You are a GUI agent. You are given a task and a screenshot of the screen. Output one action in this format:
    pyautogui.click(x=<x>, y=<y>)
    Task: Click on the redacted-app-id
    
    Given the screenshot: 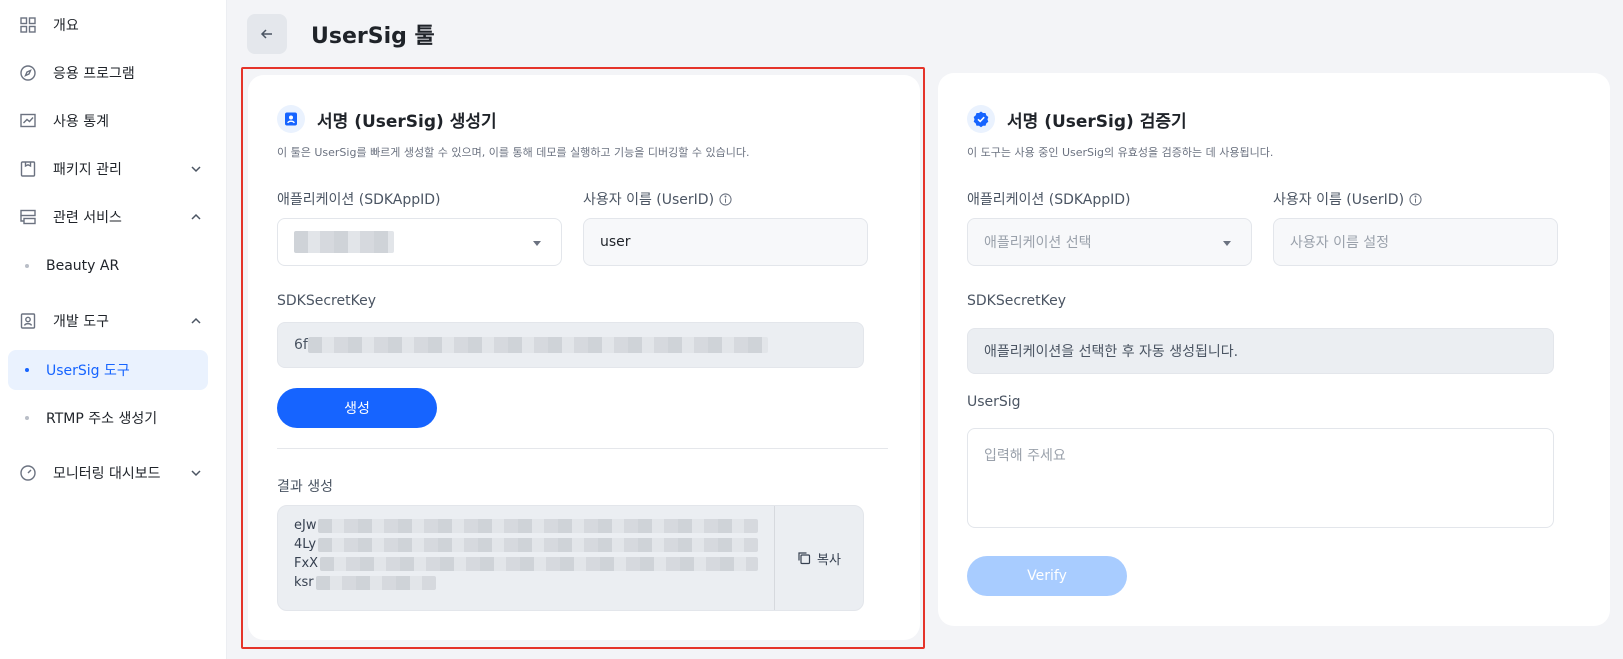 What is the action you would take?
    pyautogui.click(x=344, y=242)
    